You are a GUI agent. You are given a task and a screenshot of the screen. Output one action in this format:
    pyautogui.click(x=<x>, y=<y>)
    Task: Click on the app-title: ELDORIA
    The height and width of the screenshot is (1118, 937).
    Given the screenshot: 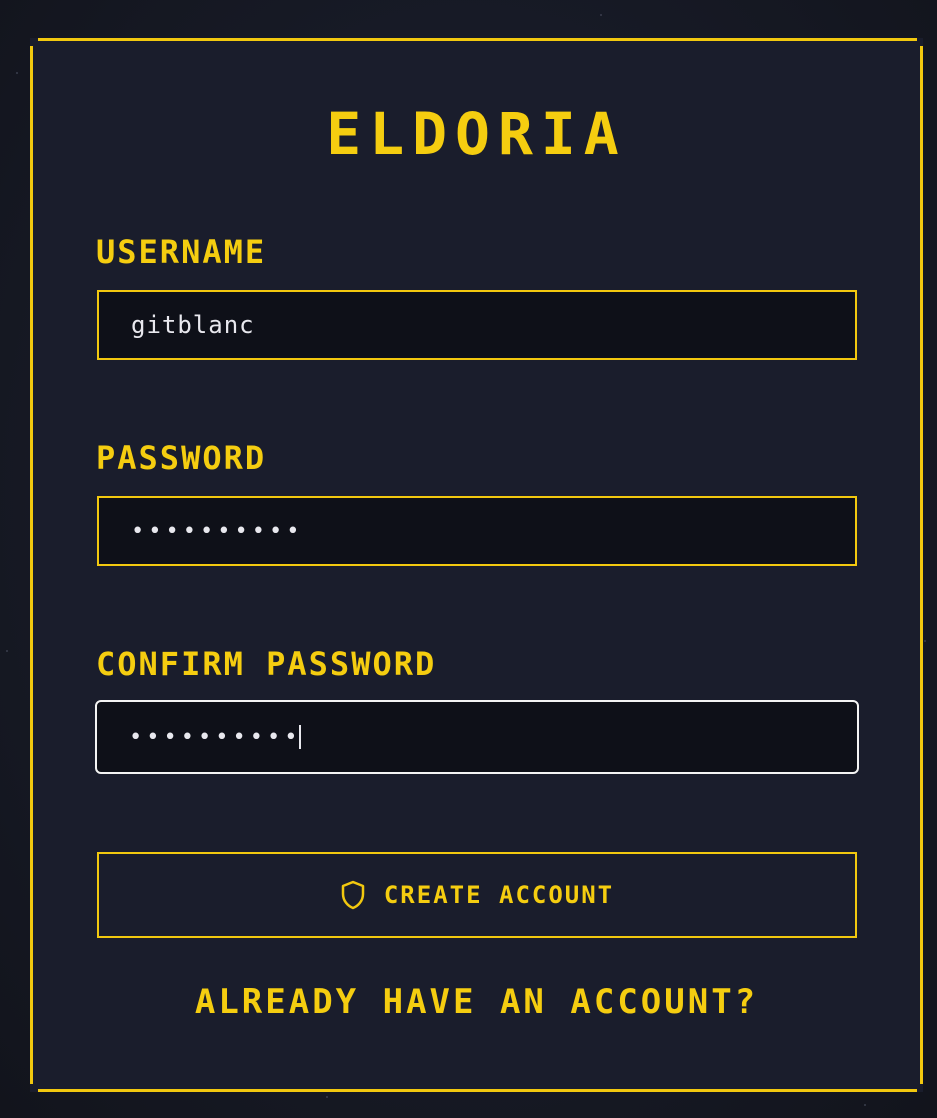 What is the action you would take?
    pyautogui.click(x=476, y=134)
    